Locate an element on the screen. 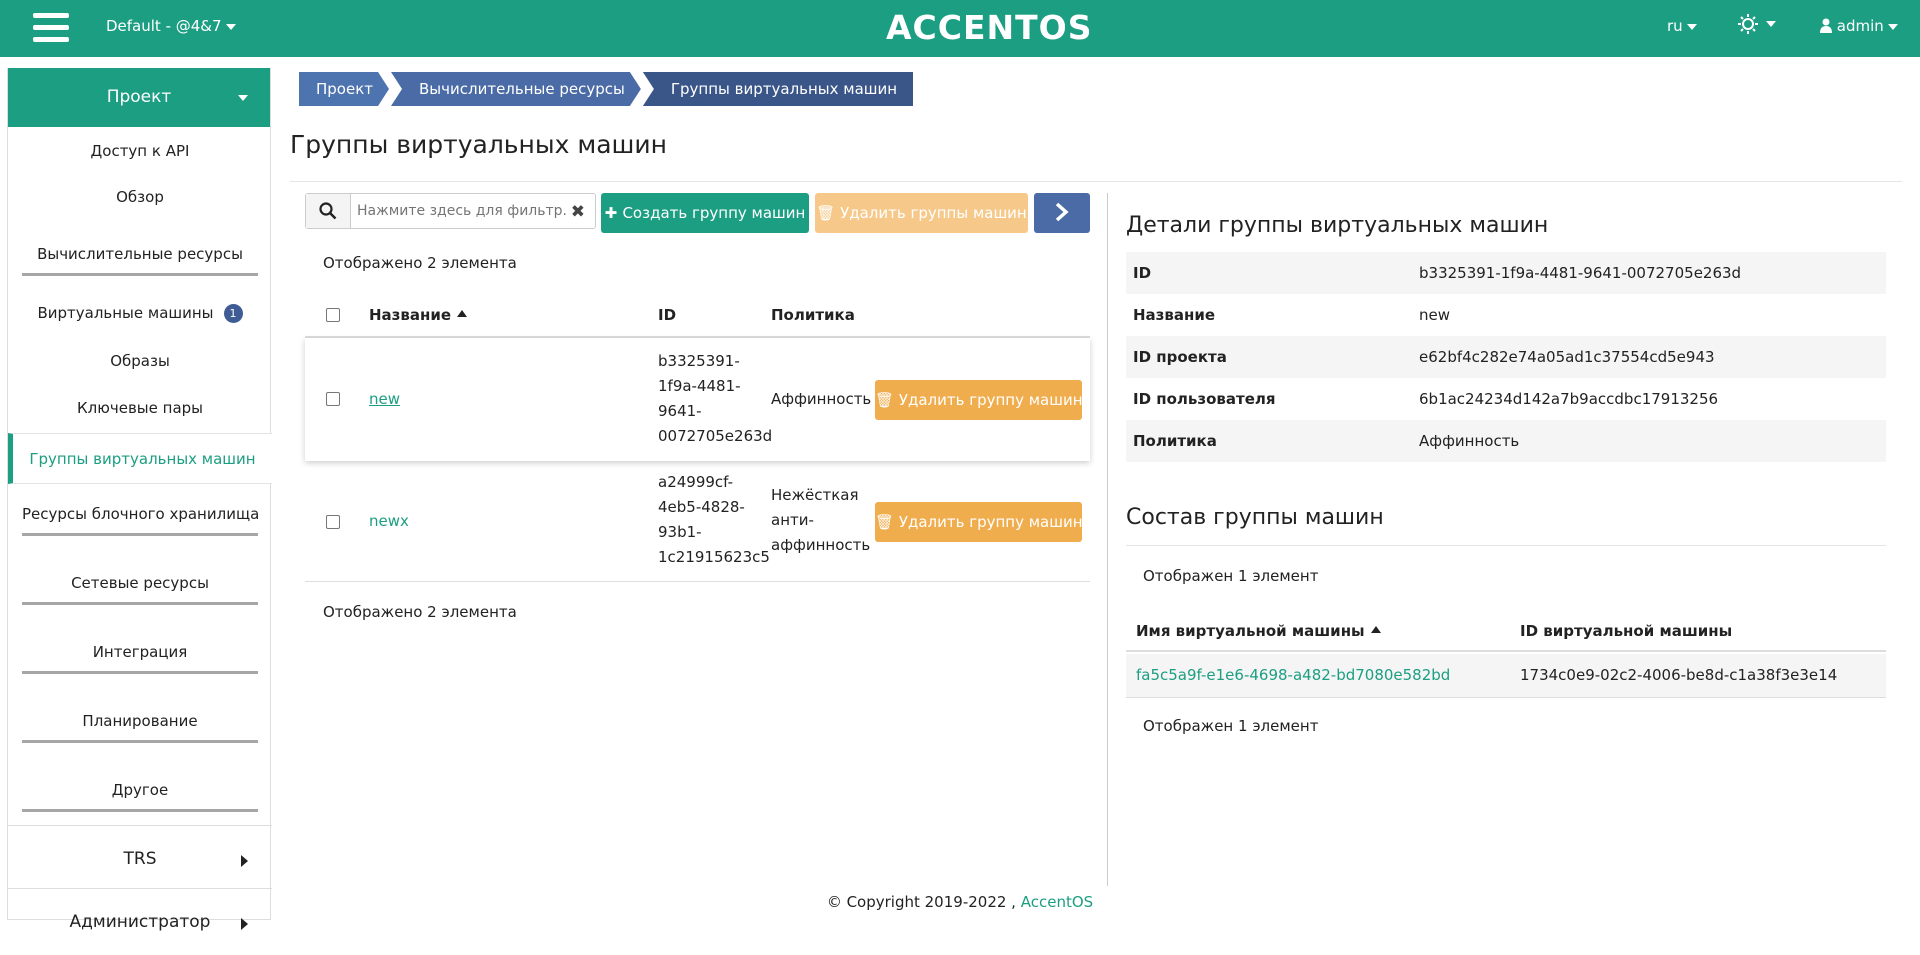 The width and height of the screenshot is (1920, 955). top-navbar: Default - @4&7 ACCENTOS ru admin is located at coordinates (960, 28).